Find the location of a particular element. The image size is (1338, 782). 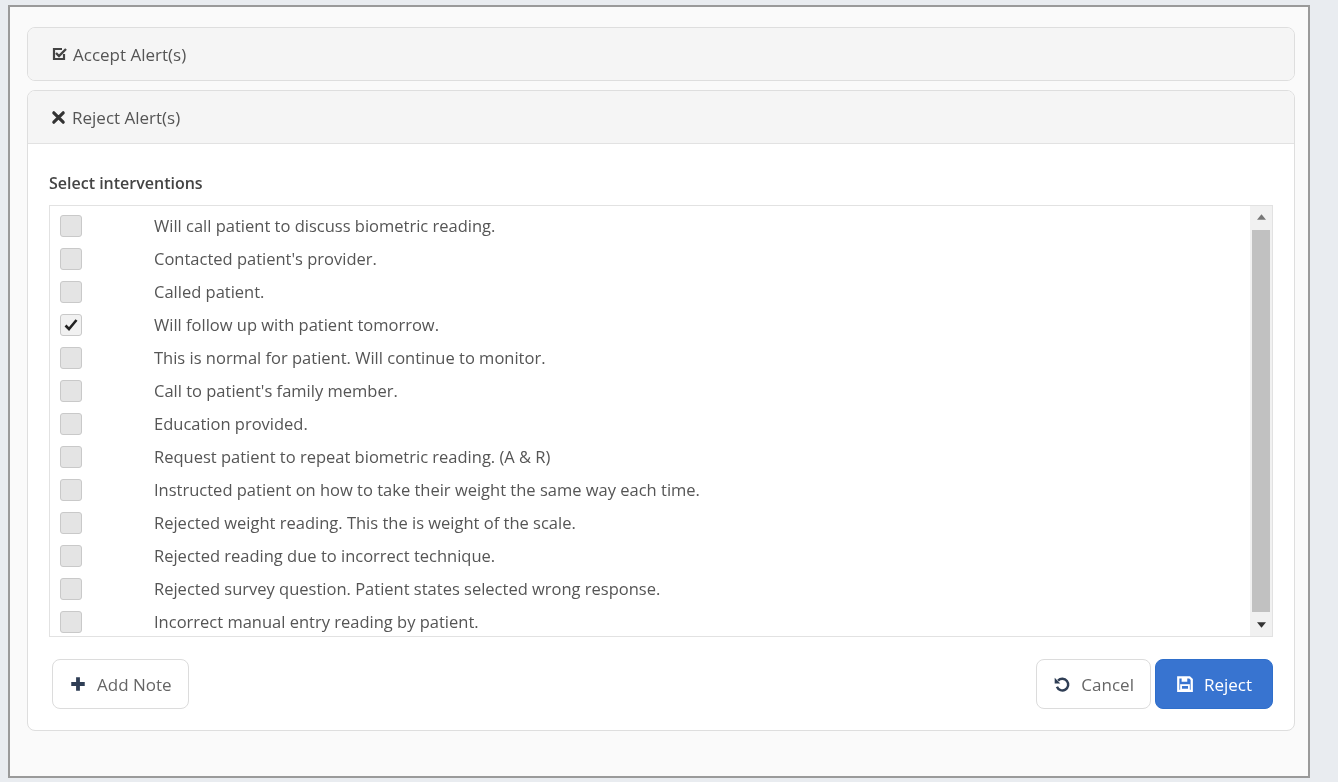

list-label: Select interventions is located at coordinates (126, 183).